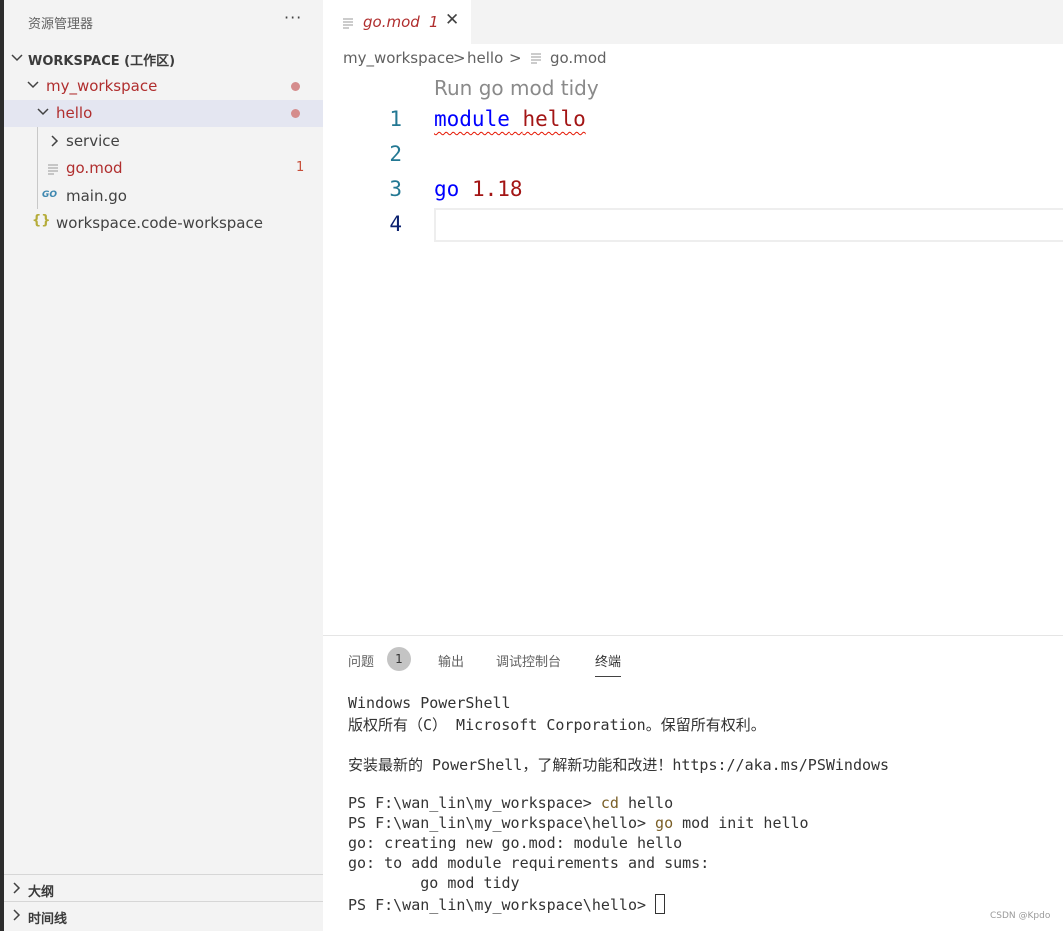  Describe the element at coordinates (557, 725) in the screenshot. I see `terminal-line: 版权所有（C） Microsoft Corporation。保留所有权利。` at that location.